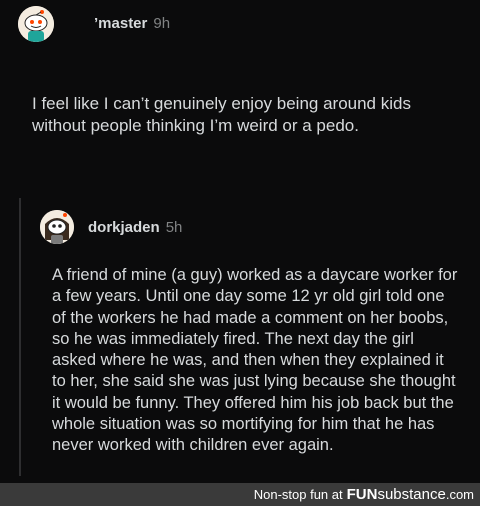 Image resolution: width=480 pixels, height=506 pixels. What do you see at coordinates (124, 227) in the screenshot?
I see `reply-username: dorkjaden` at bounding box center [124, 227].